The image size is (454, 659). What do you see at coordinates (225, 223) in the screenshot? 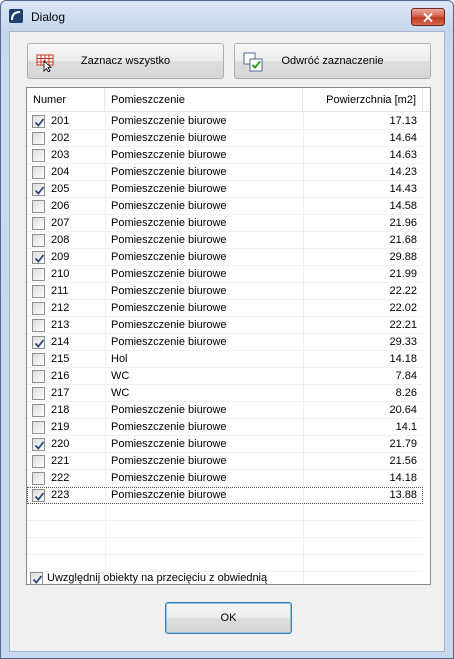
I see `table-row: 207 Pomieszczenie biurowe 21.96` at bounding box center [225, 223].